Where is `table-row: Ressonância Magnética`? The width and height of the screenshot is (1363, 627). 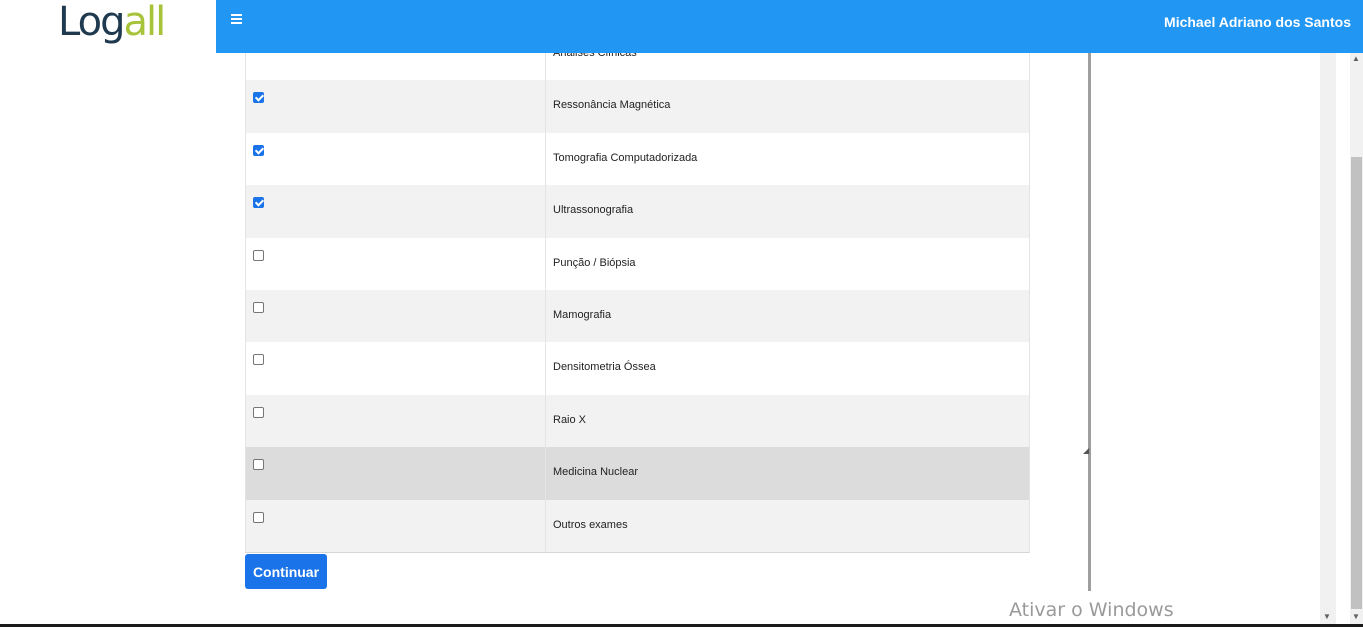
table-row: Ressonância Magnética is located at coordinates (637, 106).